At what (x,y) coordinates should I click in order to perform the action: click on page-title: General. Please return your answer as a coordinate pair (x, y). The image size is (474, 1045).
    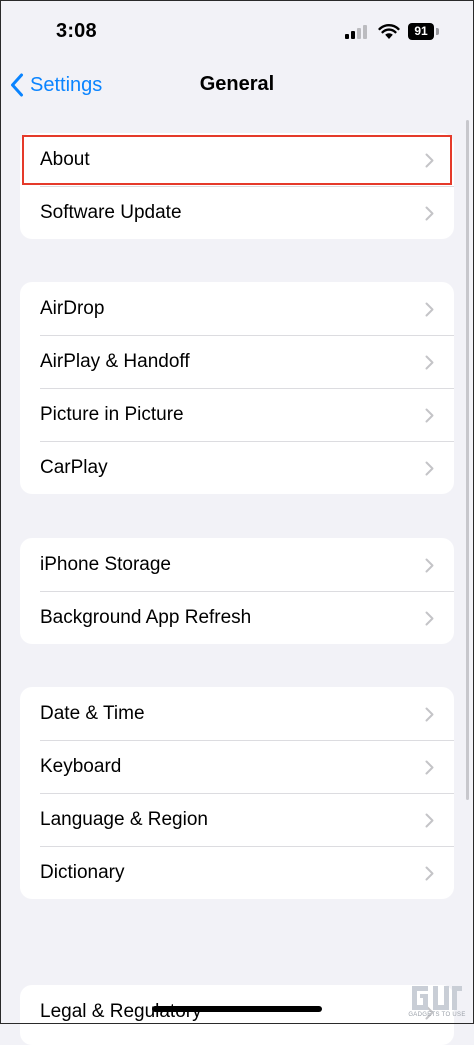
    Looking at the image, I should click on (237, 84).